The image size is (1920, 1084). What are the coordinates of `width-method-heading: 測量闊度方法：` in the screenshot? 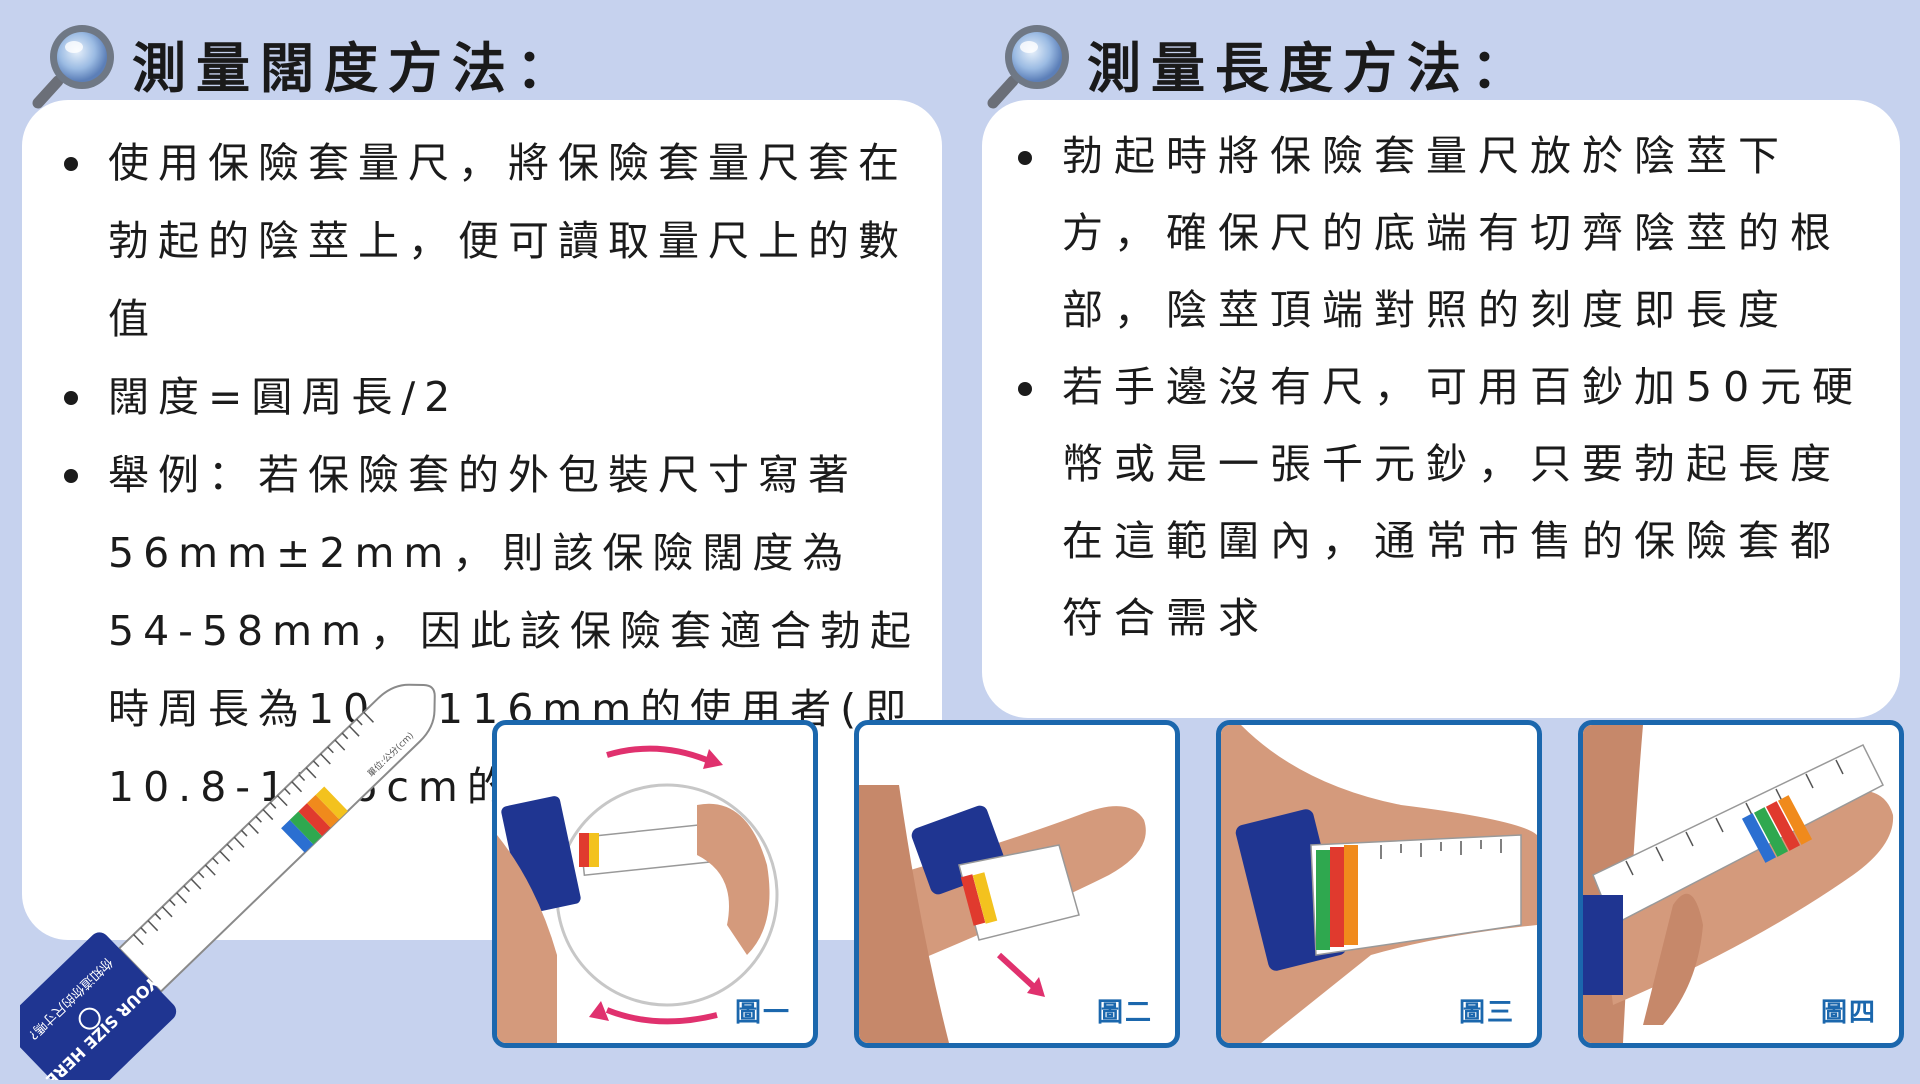 It's located at (305, 63).